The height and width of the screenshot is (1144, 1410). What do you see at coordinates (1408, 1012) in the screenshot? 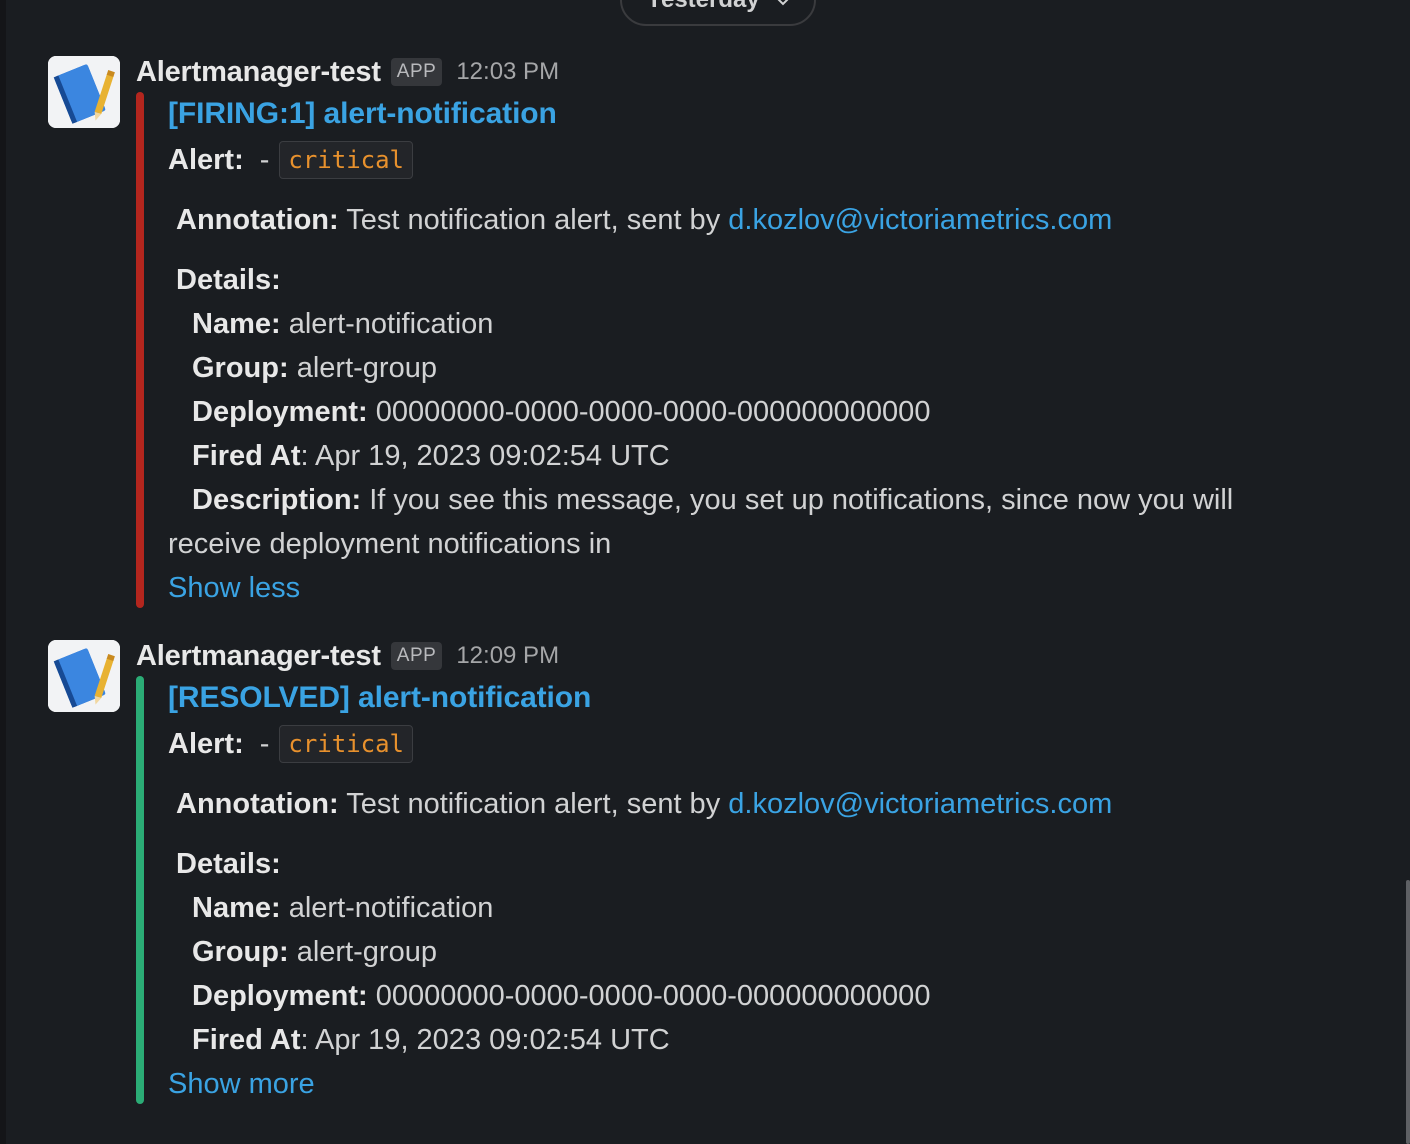
I see `scrollbar` at bounding box center [1408, 1012].